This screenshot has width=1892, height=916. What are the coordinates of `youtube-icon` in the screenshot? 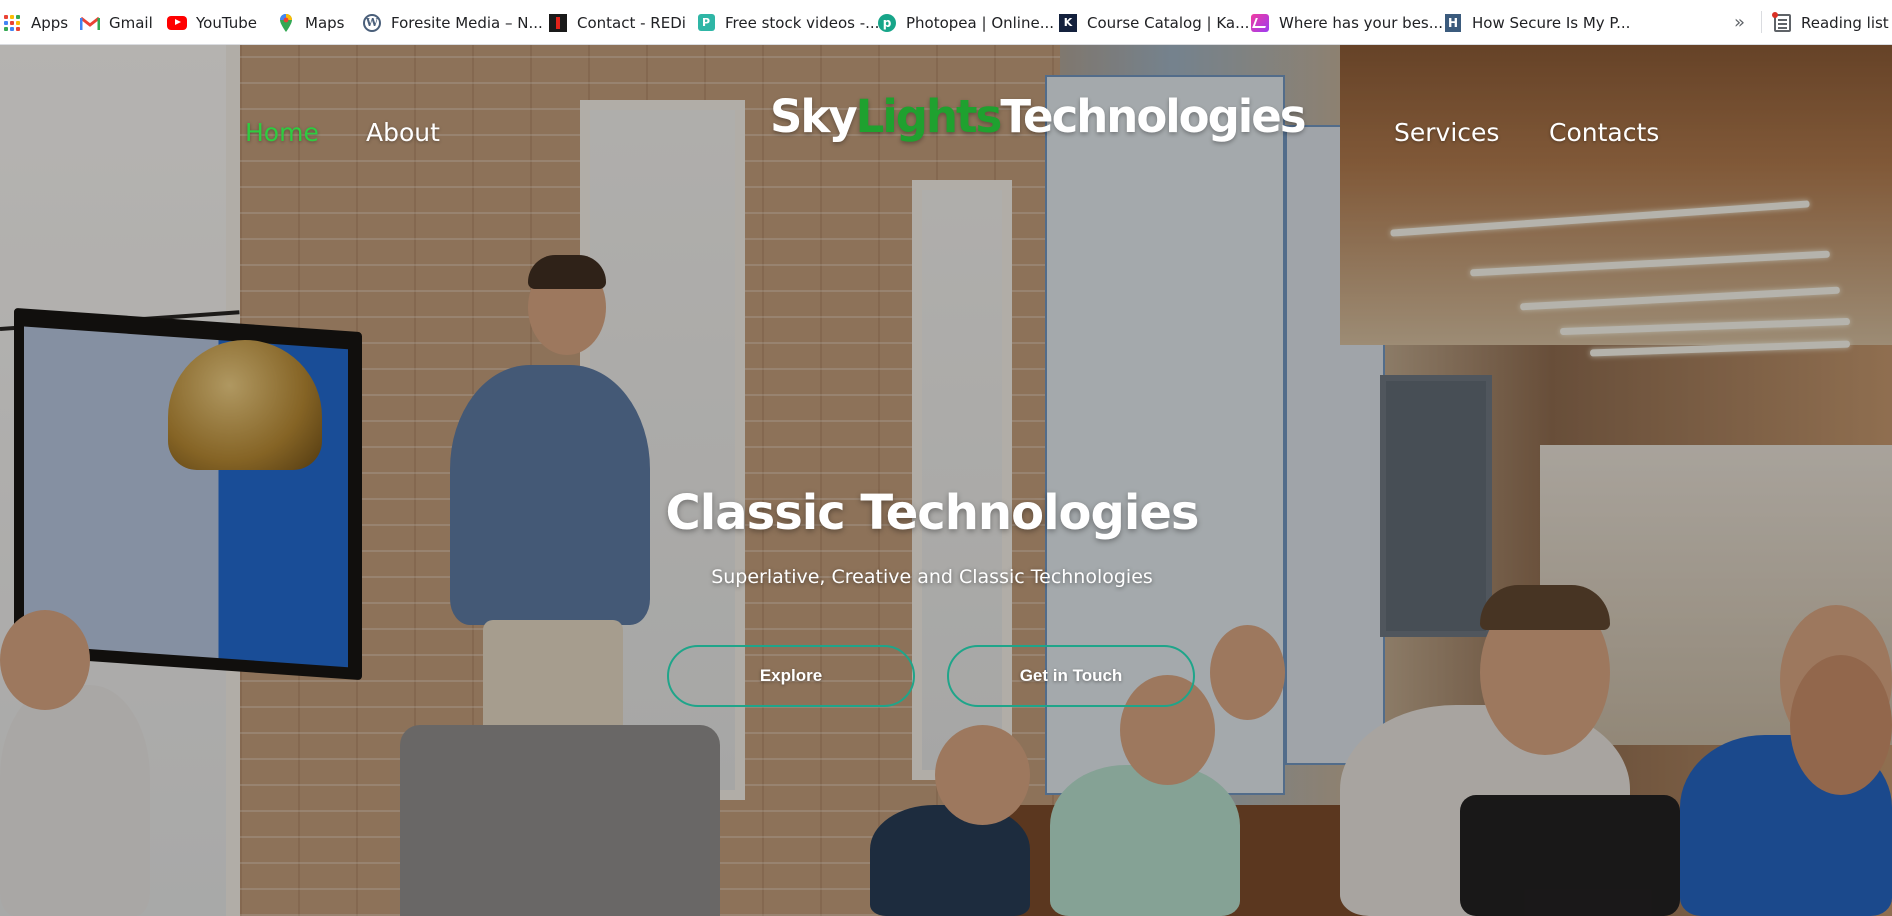 It's located at (177, 23).